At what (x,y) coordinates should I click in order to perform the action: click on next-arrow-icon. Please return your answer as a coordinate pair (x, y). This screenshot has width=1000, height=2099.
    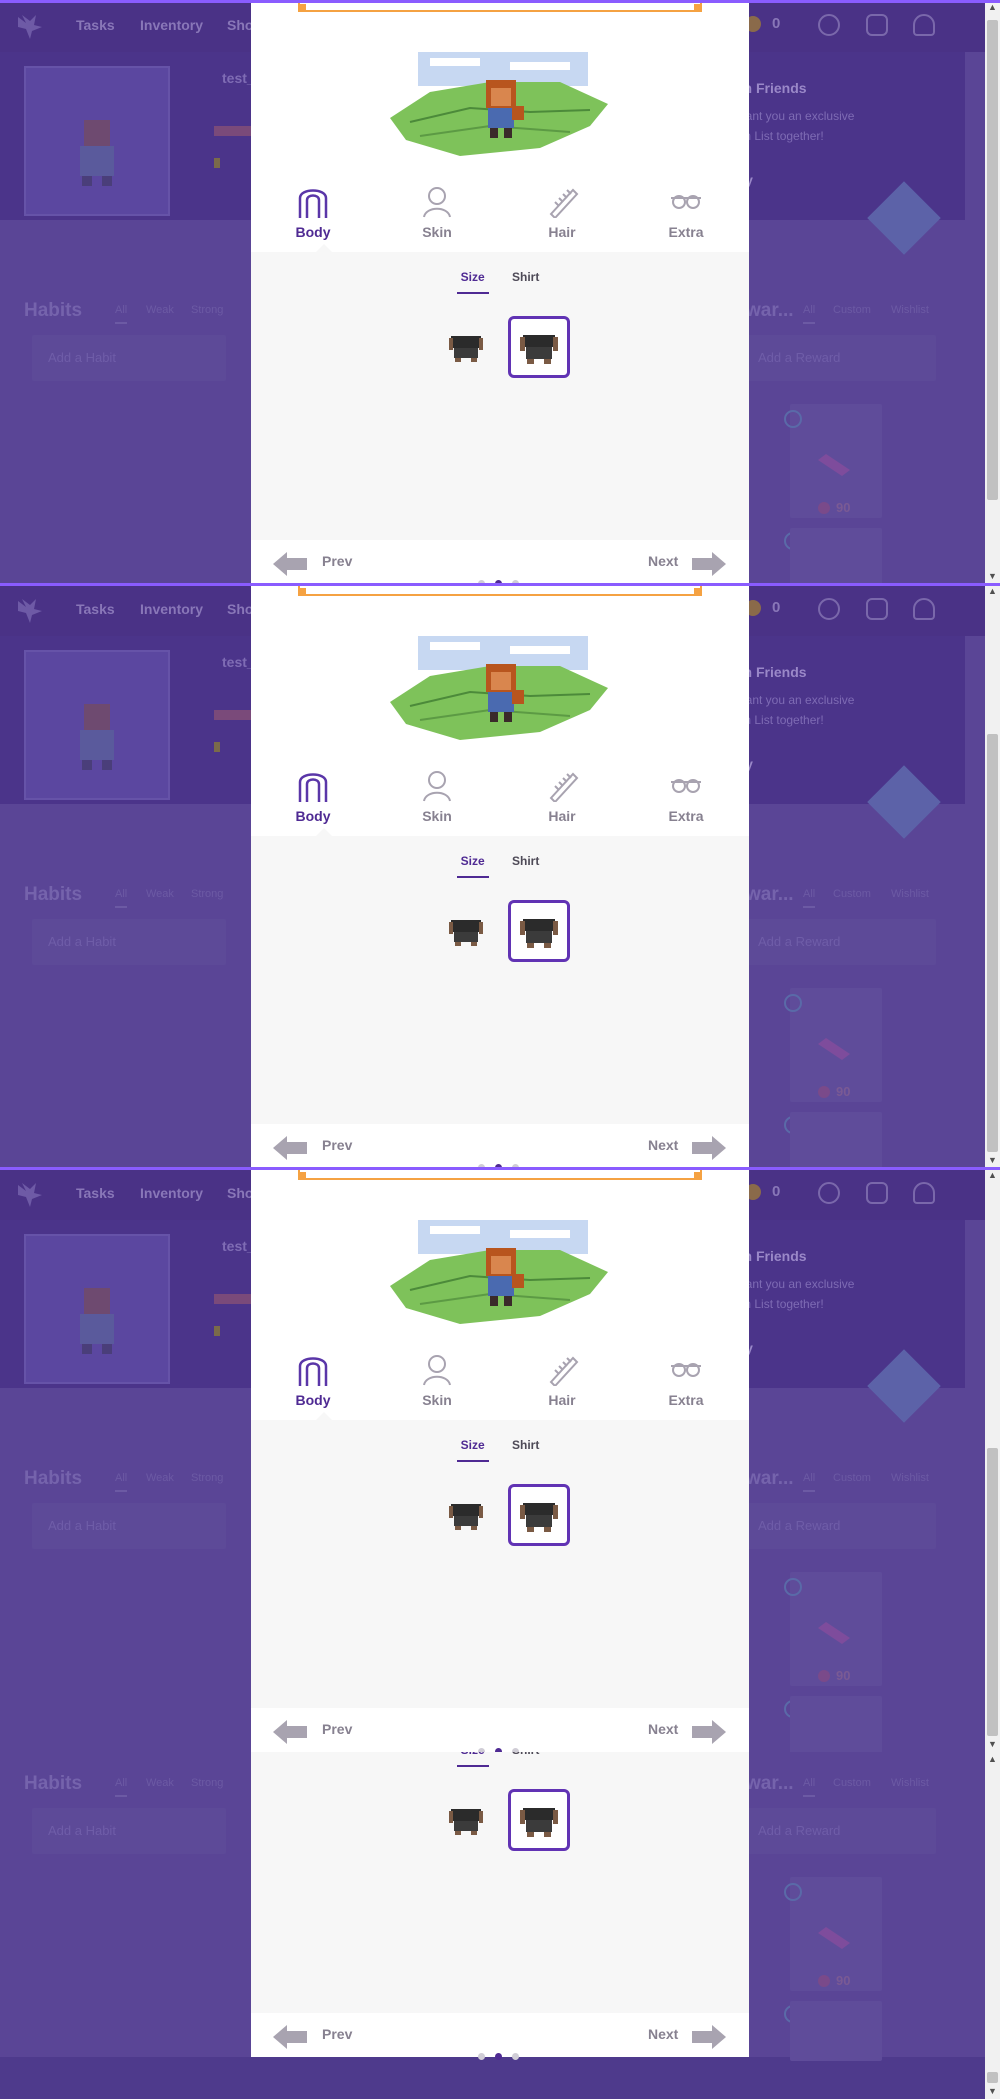
    Looking at the image, I should click on (709, 566).